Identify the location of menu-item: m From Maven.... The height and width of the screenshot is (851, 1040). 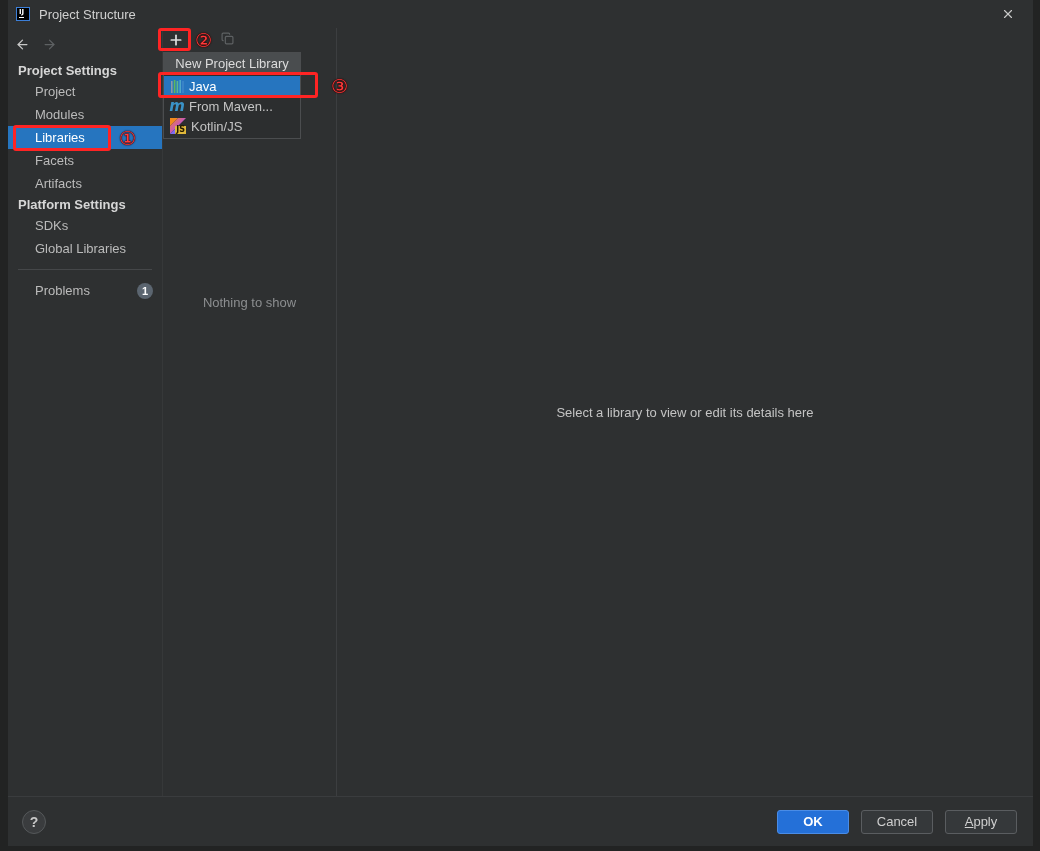
(232, 106).